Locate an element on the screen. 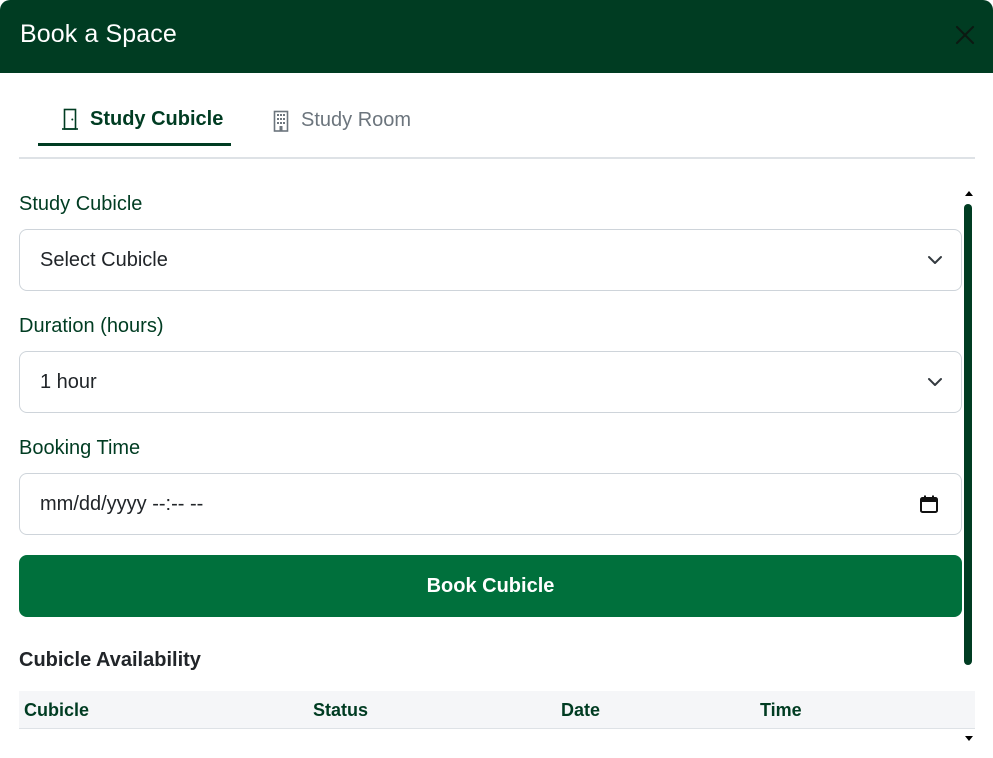 This screenshot has height=758, width=993. column-header-cubicle: Cubicle is located at coordinates (57, 710).